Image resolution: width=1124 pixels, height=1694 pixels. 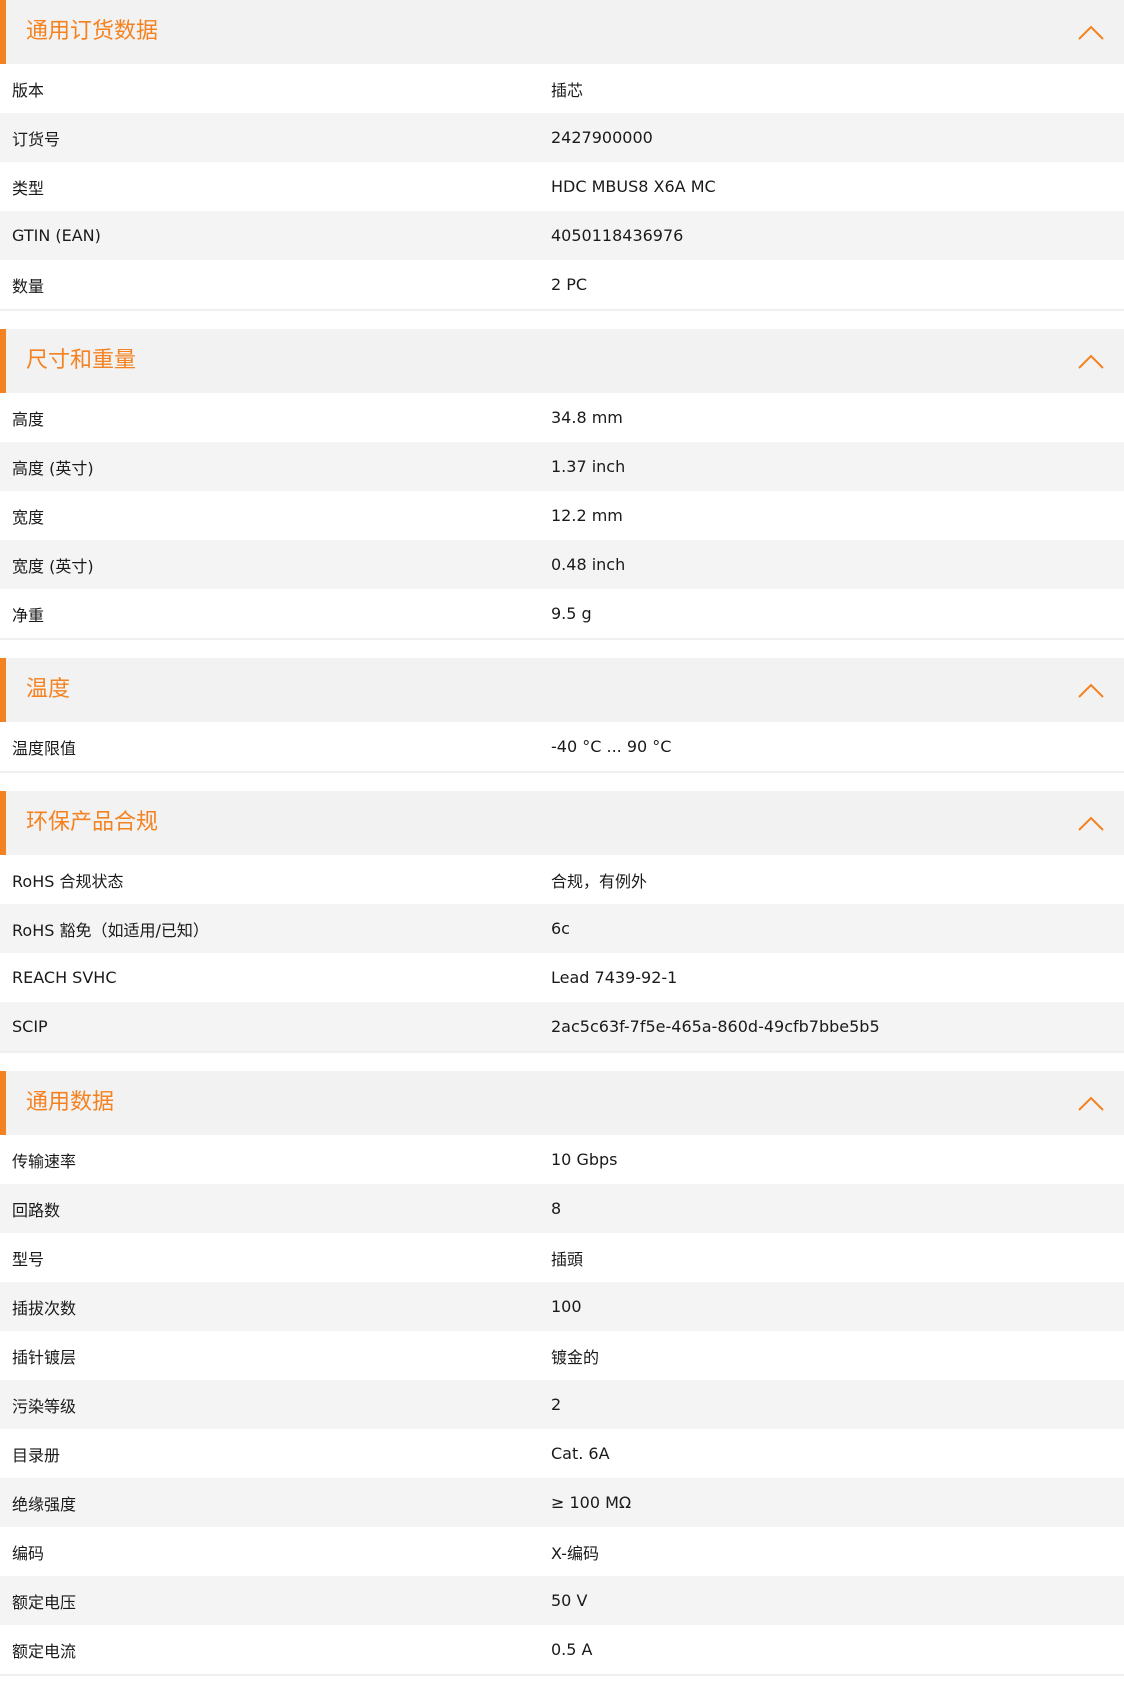 What do you see at coordinates (44, 1651) in the screenshot?
I see `spec-label: 额定电流` at bounding box center [44, 1651].